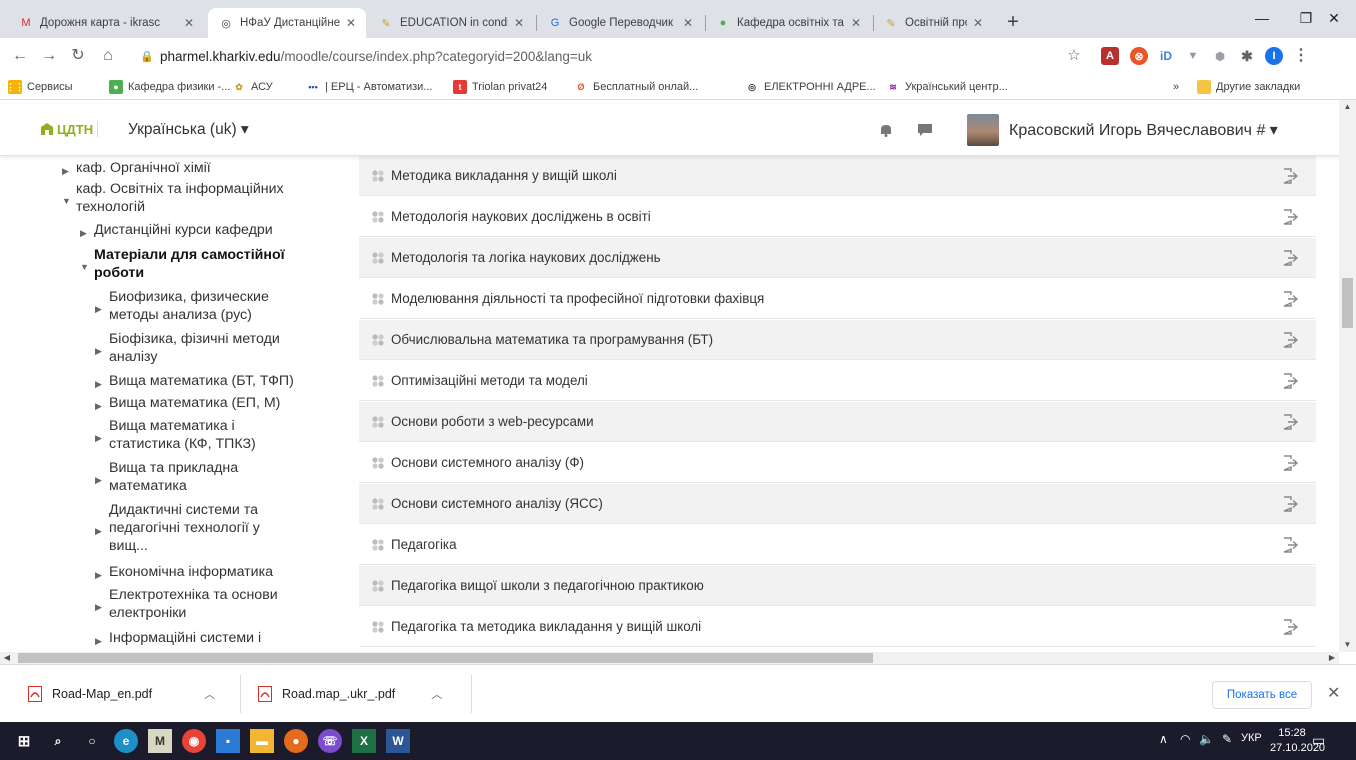  What do you see at coordinates (788, 23) in the screenshot?
I see `browser-tab: ● Кафедра освітніх та інс ✕` at bounding box center [788, 23].